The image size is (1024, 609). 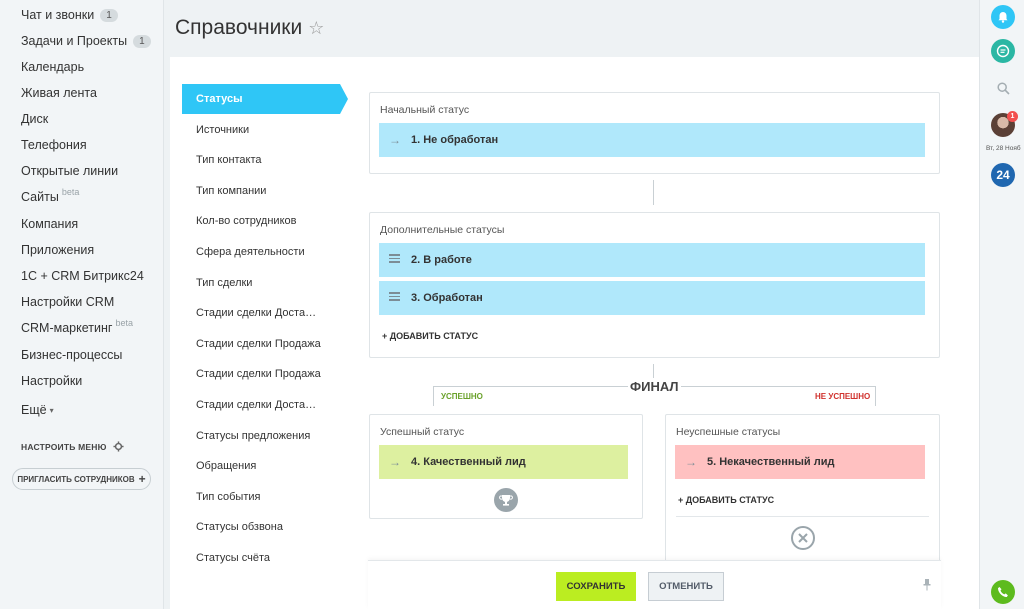 I want to click on date-label: Вт, 28 Нояб, so click(x=1003, y=148).